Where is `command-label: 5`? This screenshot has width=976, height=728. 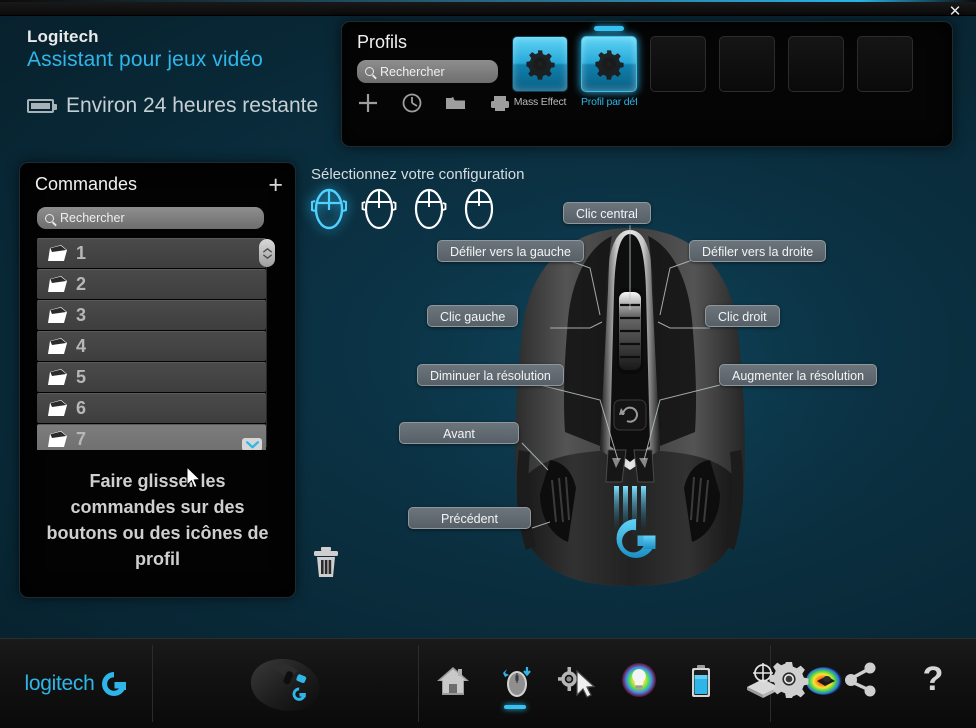
command-label: 5 is located at coordinates (81, 377).